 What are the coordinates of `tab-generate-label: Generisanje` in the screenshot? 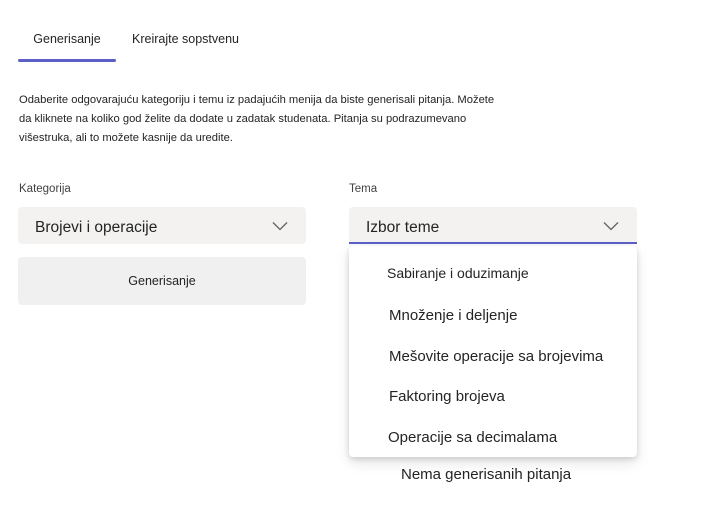 It's located at (67, 39).